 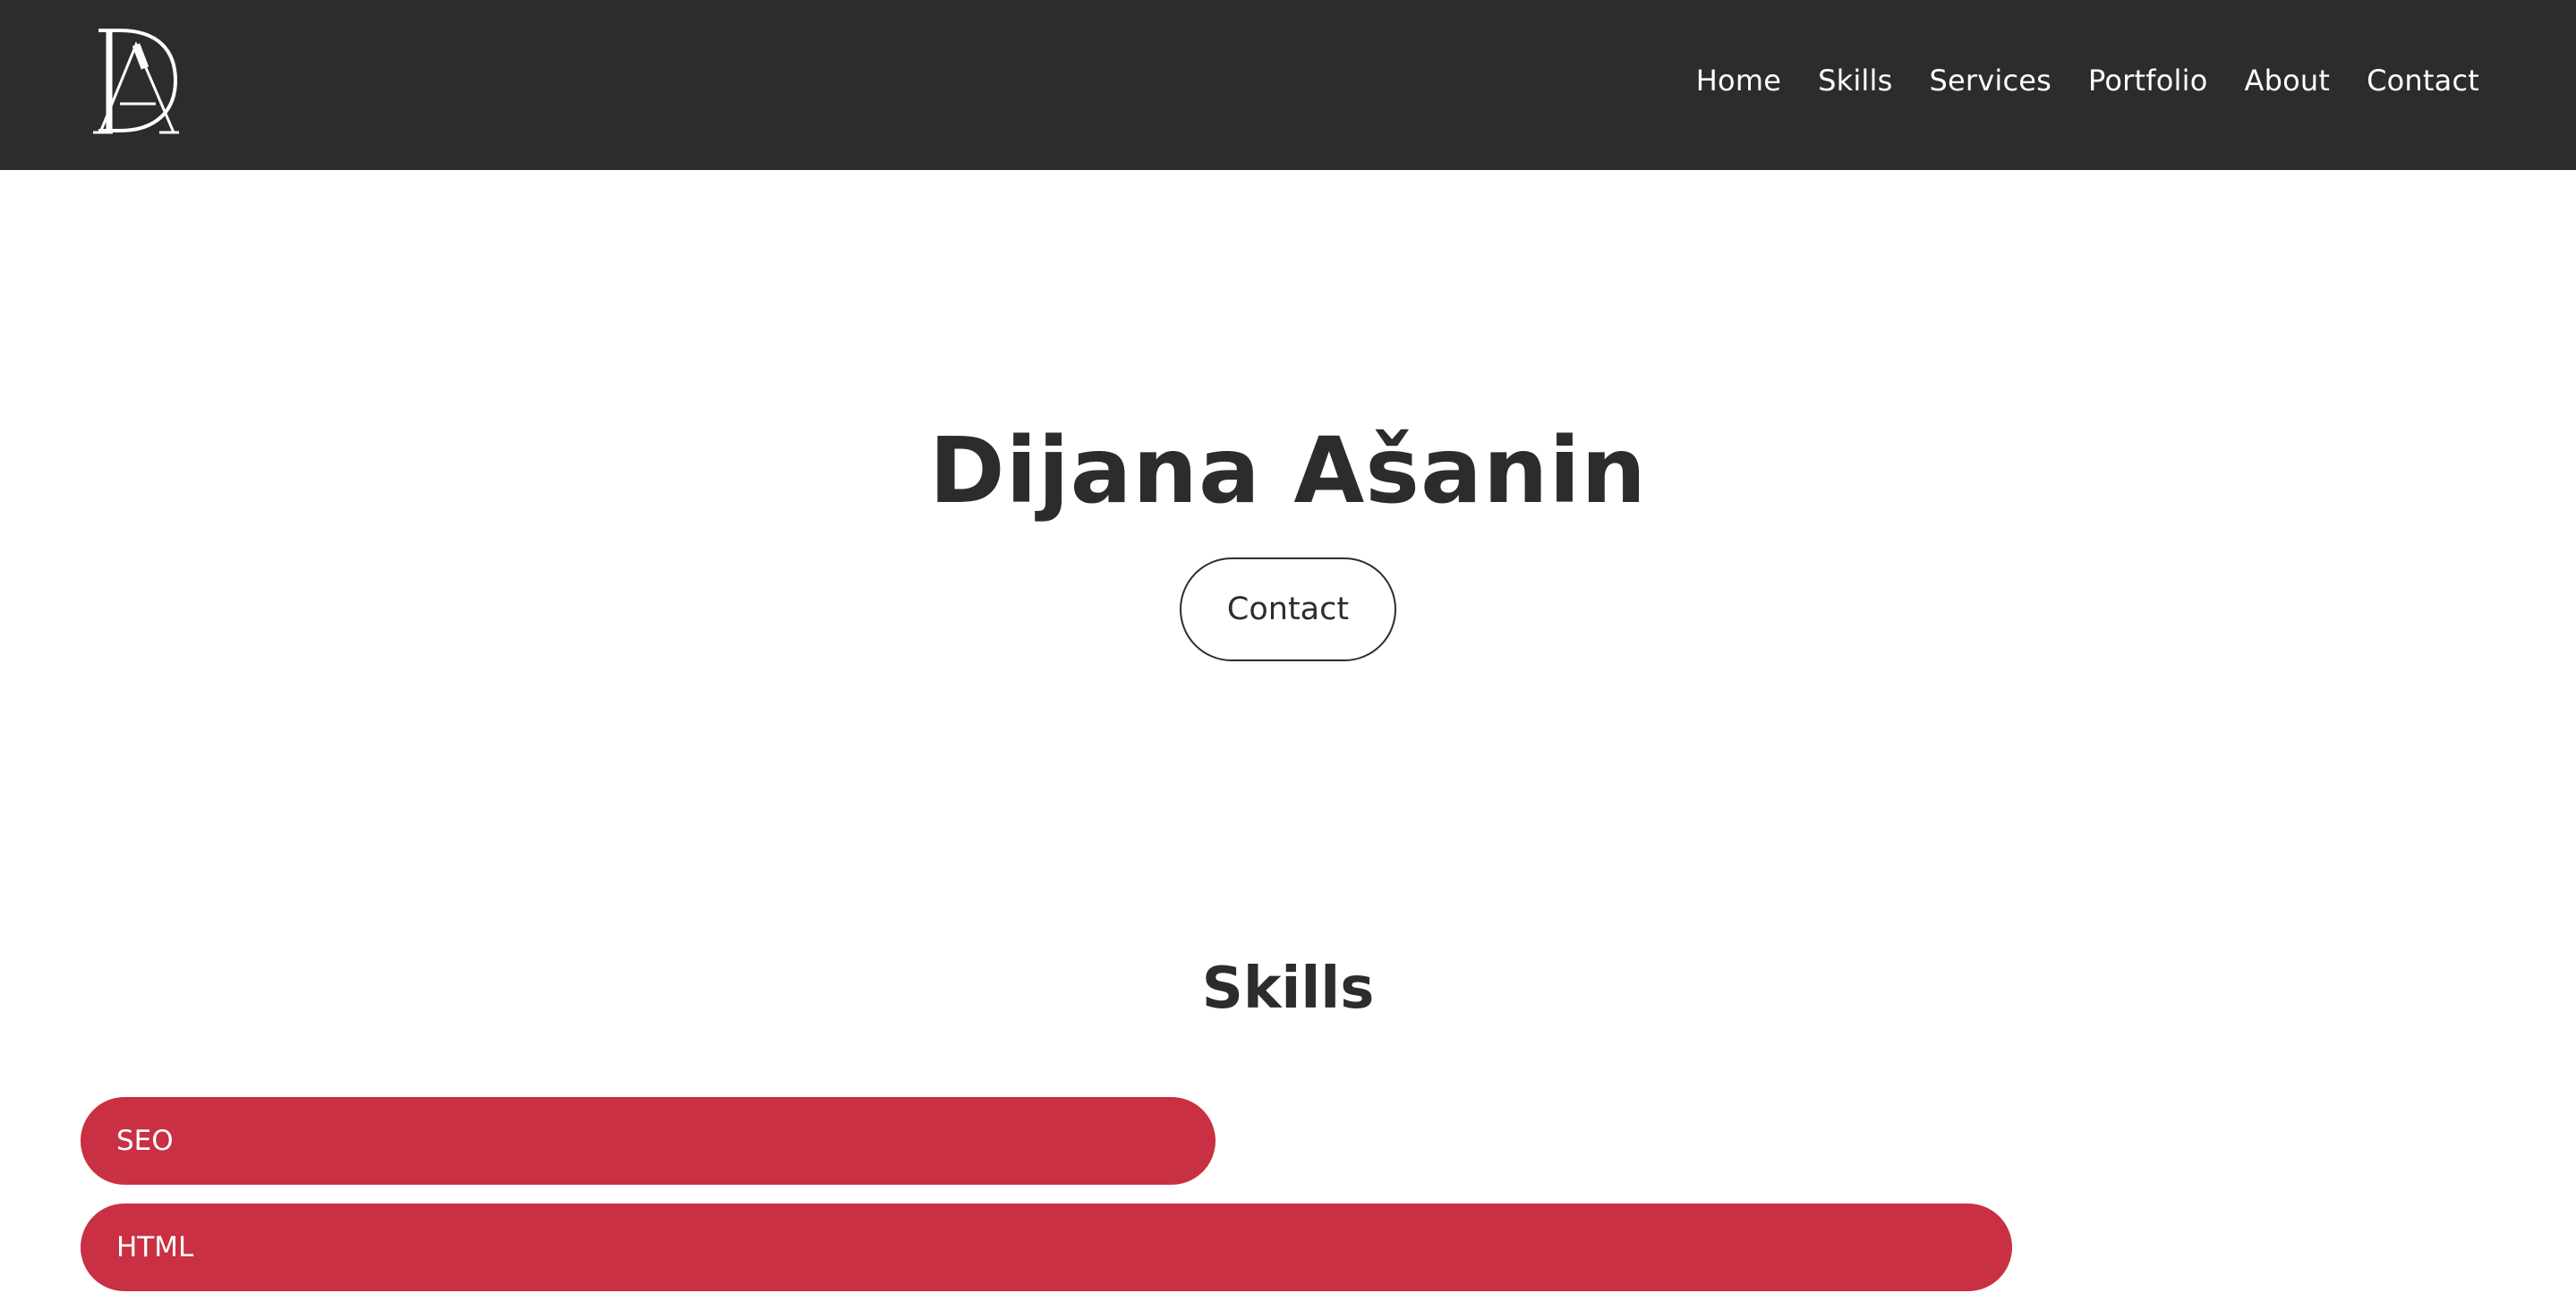 What do you see at coordinates (2423, 81) in the screenshot?
I see `nav-link-contact: Contact` at bounding box center [2423, 81].